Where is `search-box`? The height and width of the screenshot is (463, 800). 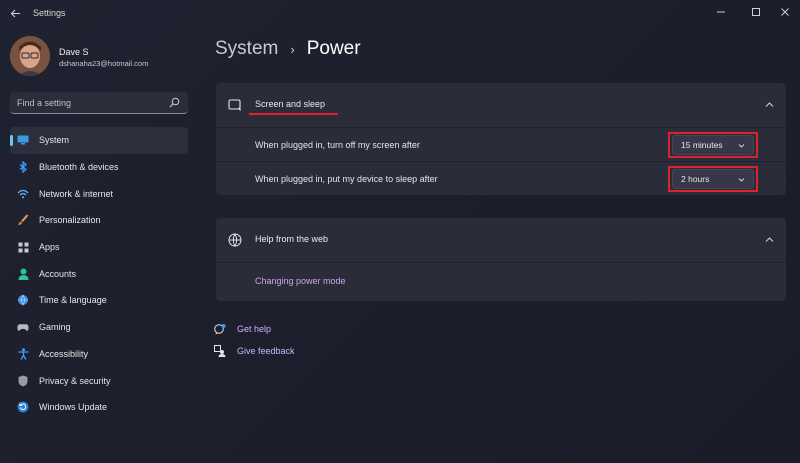
search-box is located at coordinates (99, 103).